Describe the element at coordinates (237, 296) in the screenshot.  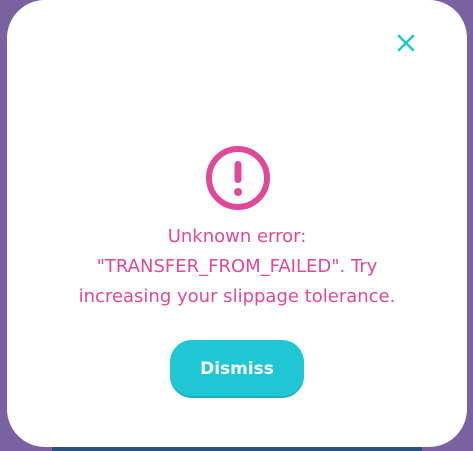
I see `error-message-line: increasing your slippage tolerance.` at that location.